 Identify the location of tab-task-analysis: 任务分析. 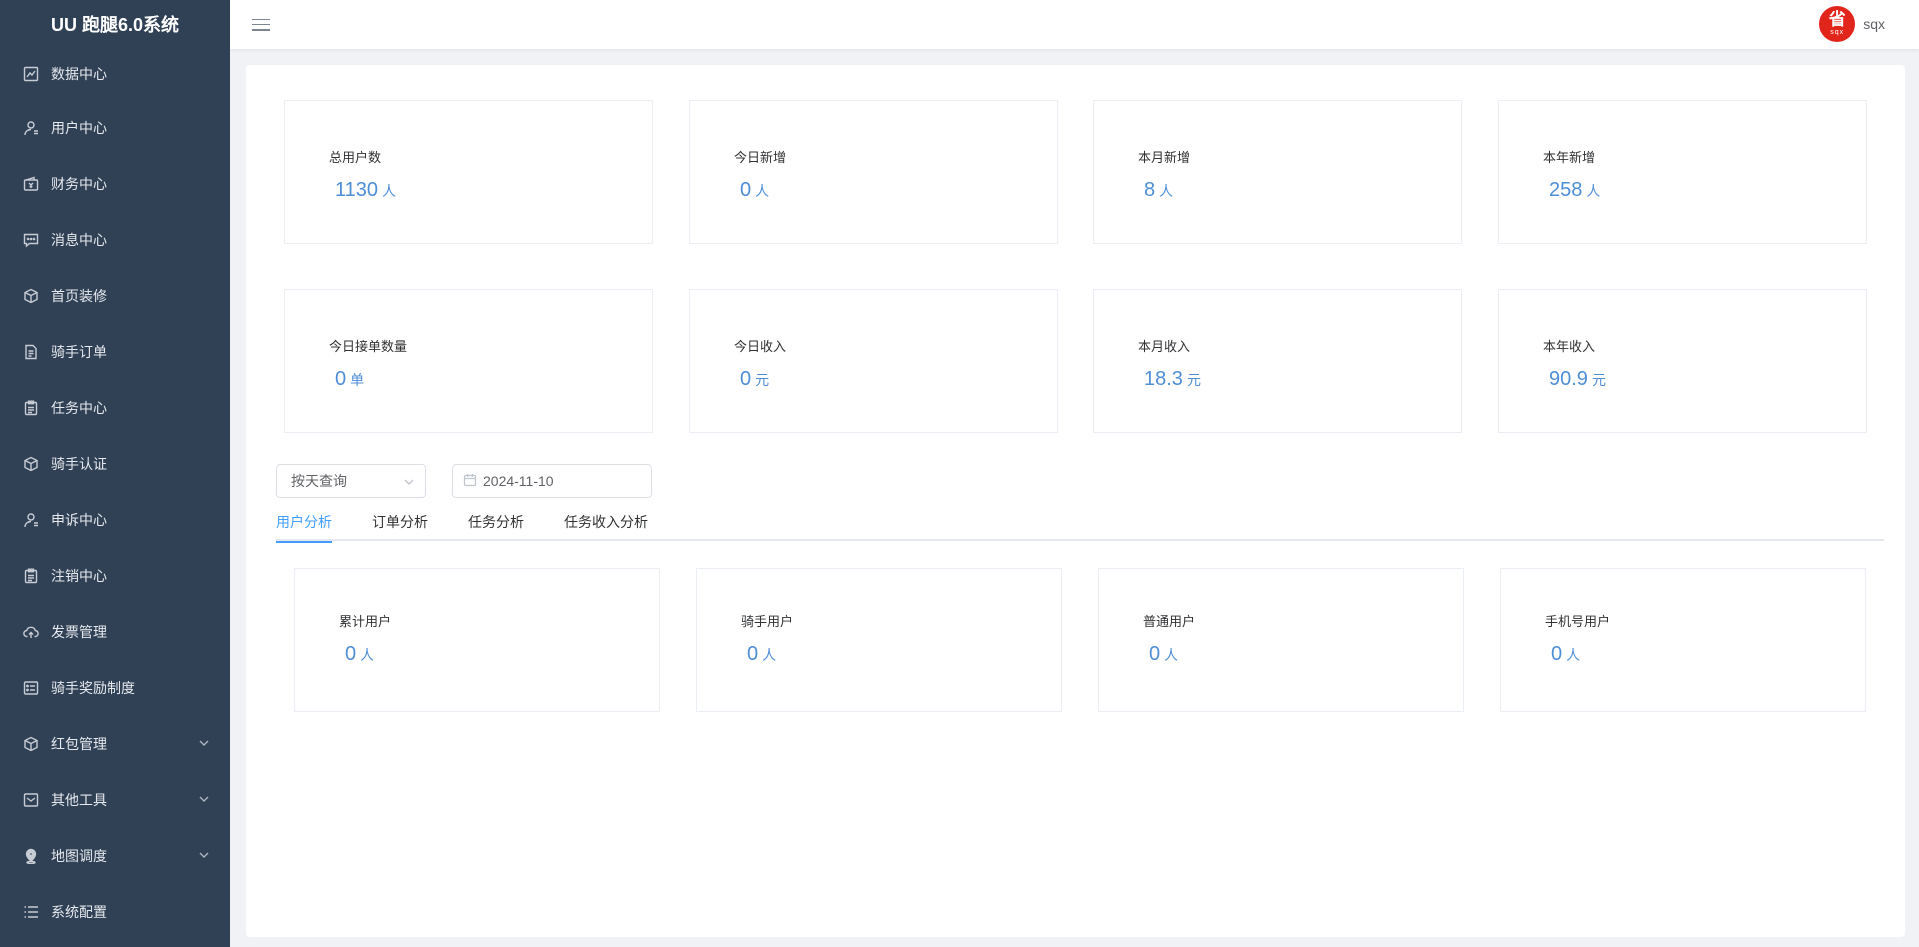
(496, 522).